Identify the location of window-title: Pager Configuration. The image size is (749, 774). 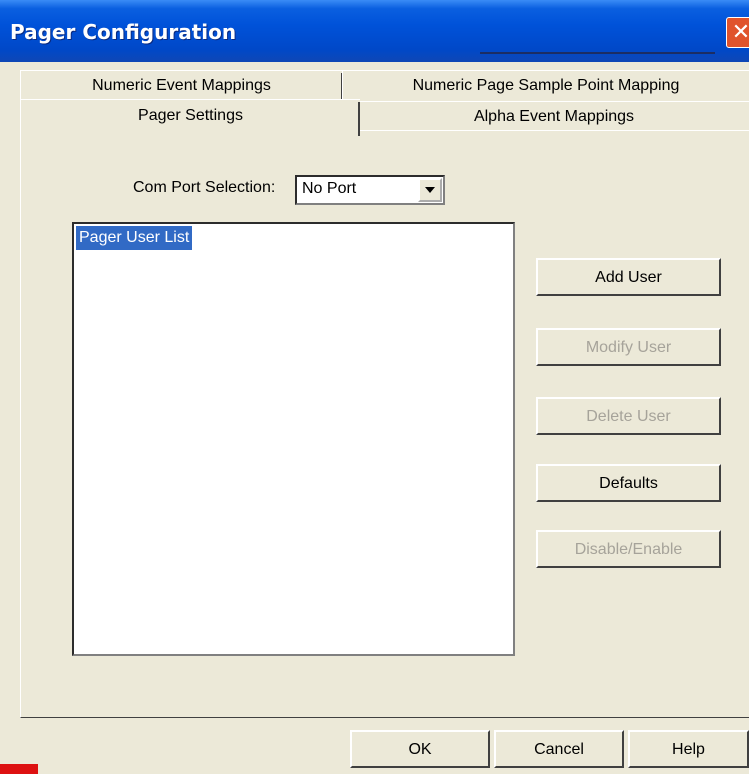
(123, 32).